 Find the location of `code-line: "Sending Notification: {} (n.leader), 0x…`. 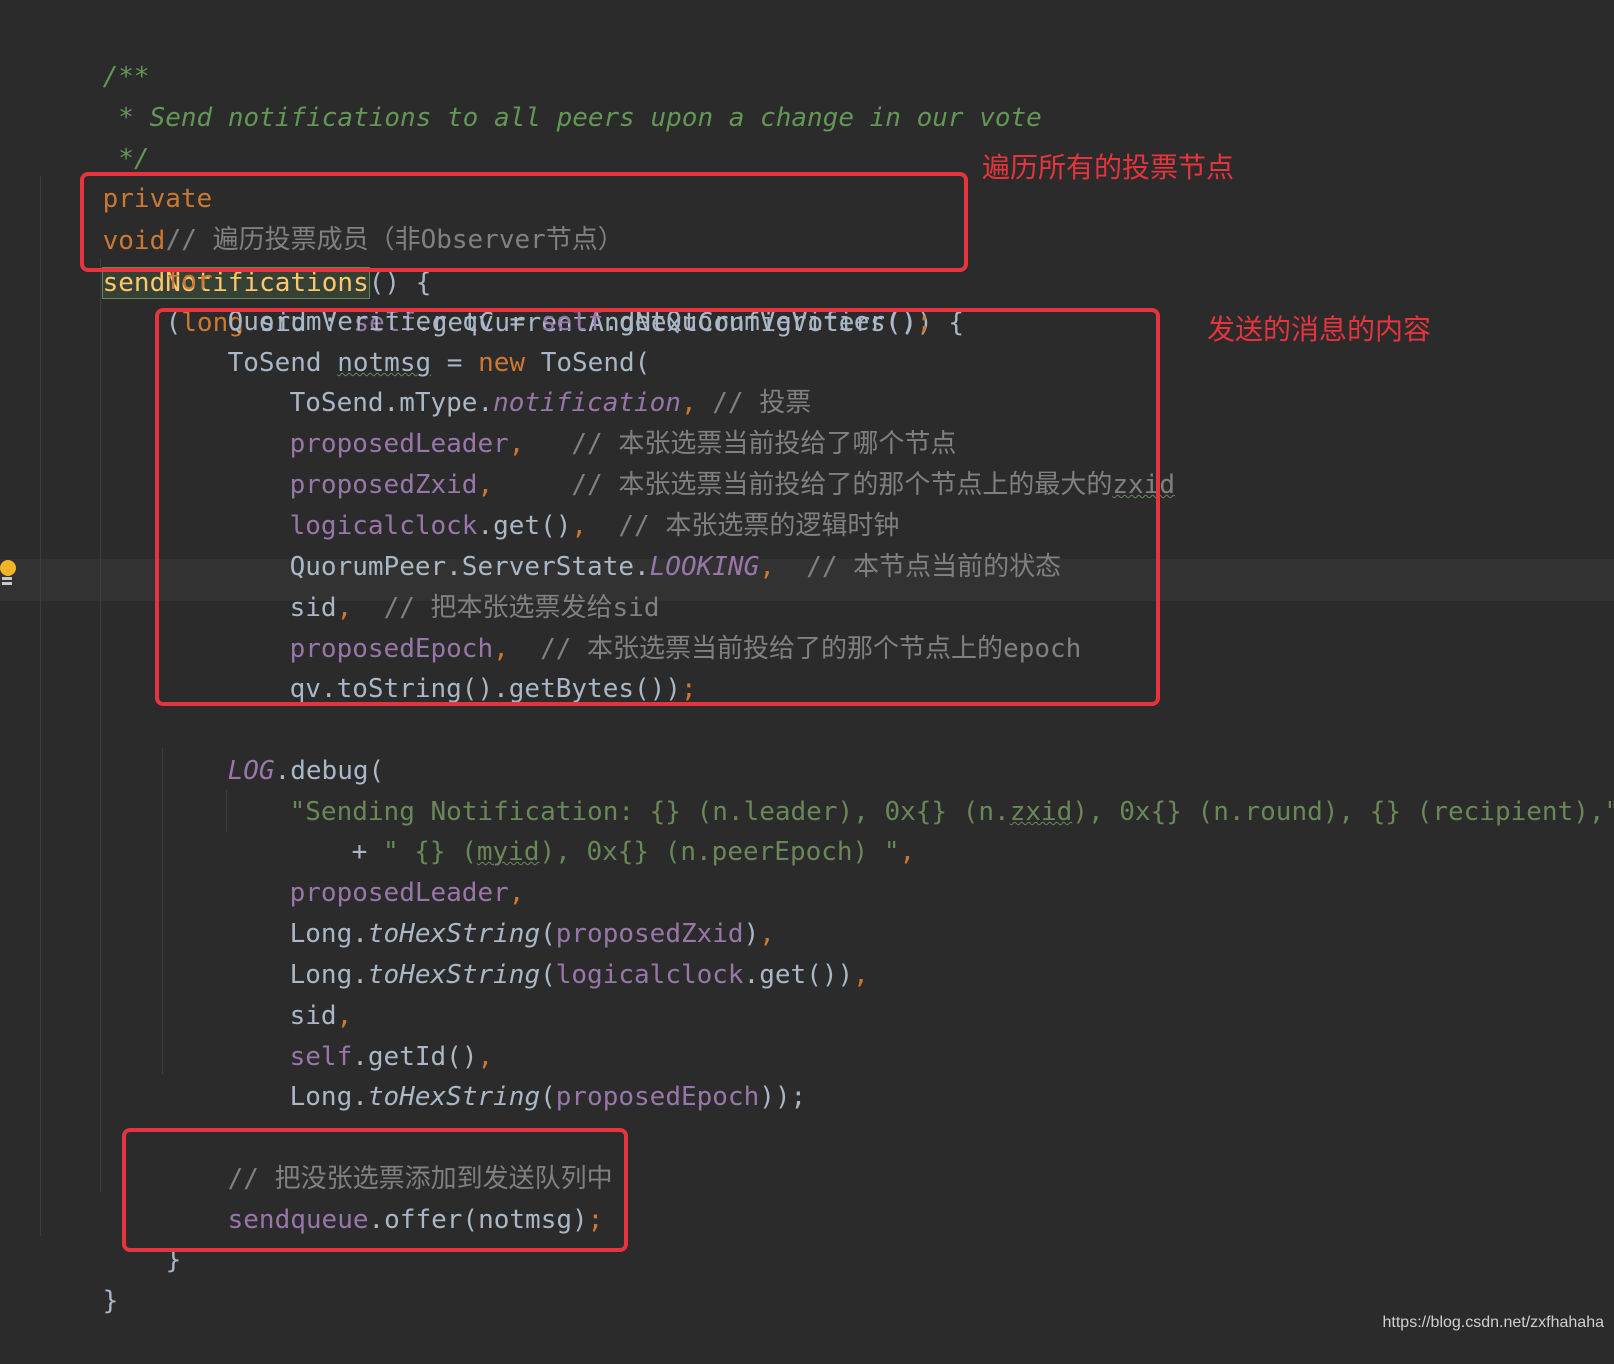

code-line: "Sending Notification: {} (n.leader), 0x… is located at coordinates (920, 788).